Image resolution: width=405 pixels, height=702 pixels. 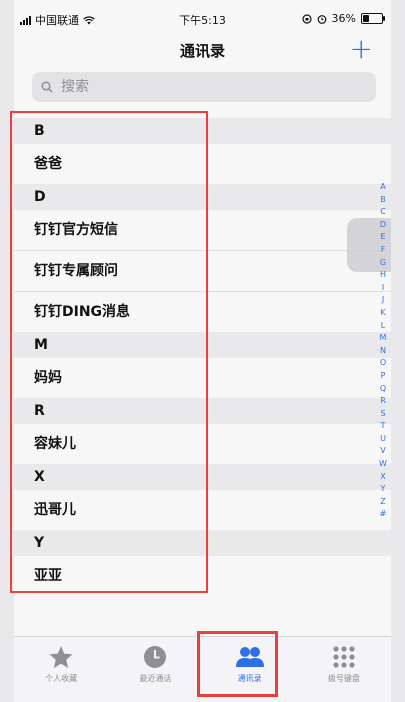 I want to click on section-header: D, so click(x=202, y=197).